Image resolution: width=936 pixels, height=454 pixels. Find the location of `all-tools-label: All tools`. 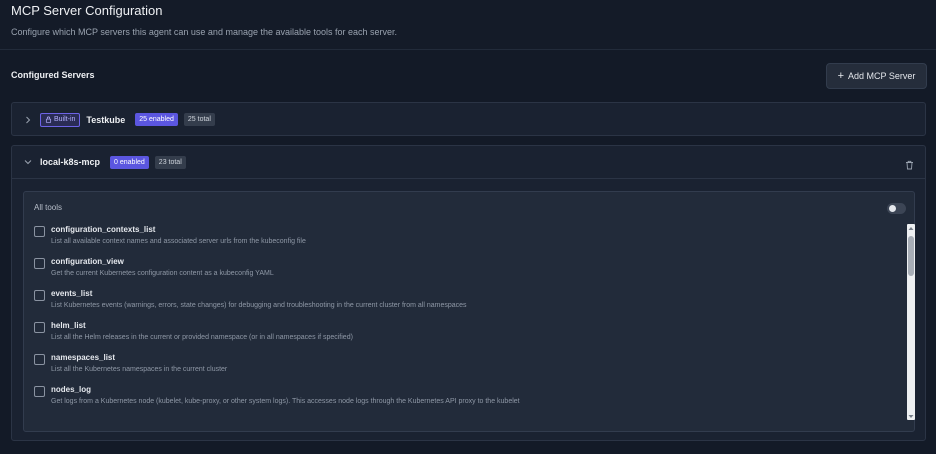

all-tools-label: All tools is located at coordinates (48, 207).